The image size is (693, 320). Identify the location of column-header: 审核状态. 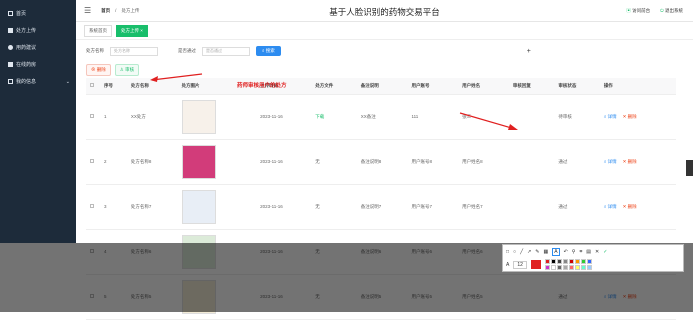
(577, 86).